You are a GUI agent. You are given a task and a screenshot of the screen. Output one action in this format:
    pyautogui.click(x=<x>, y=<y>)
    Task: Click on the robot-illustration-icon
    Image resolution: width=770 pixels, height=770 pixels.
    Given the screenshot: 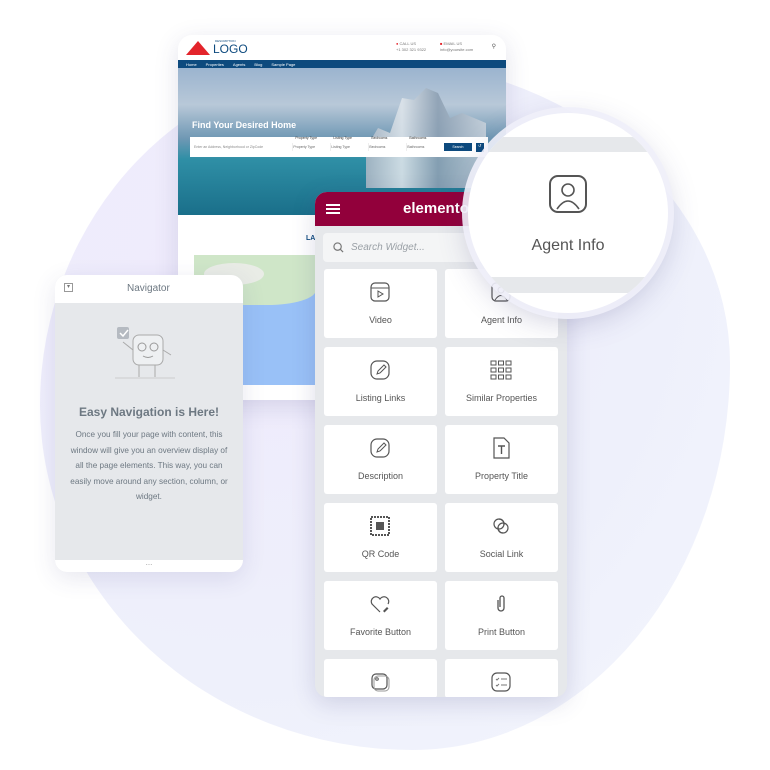 What is the action you would take?
    pyautogui.click(x=145, y=353)
    